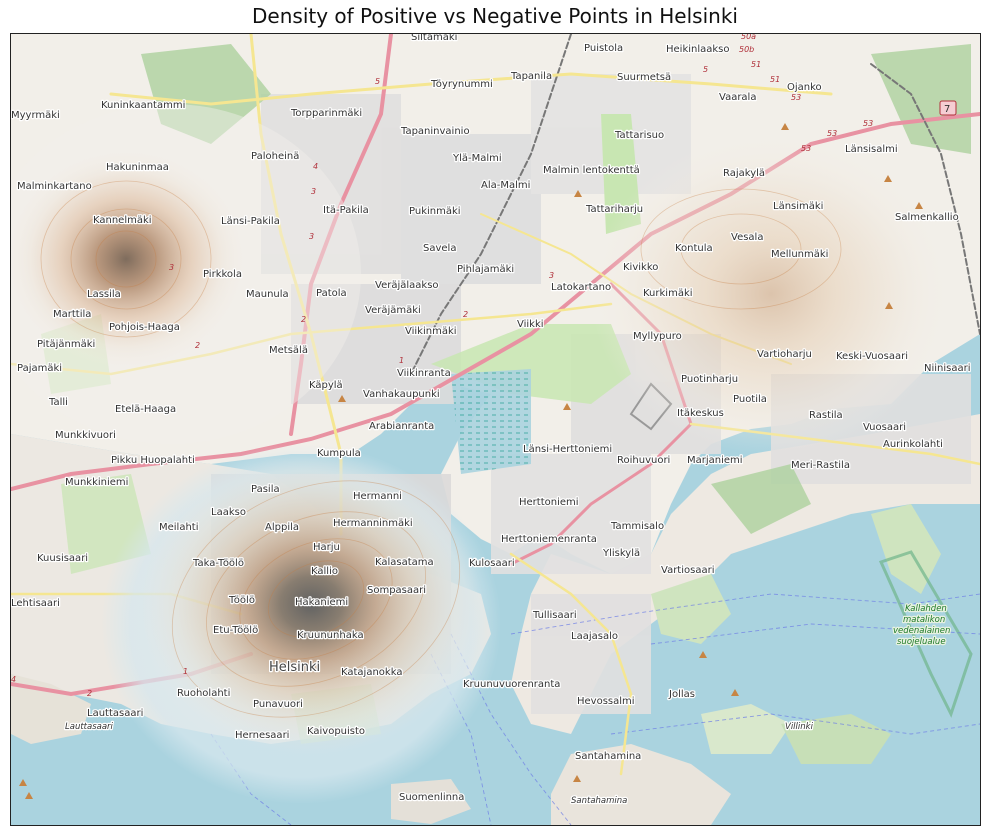  I want to click on road-label-53a: 53, so click(796, 97).